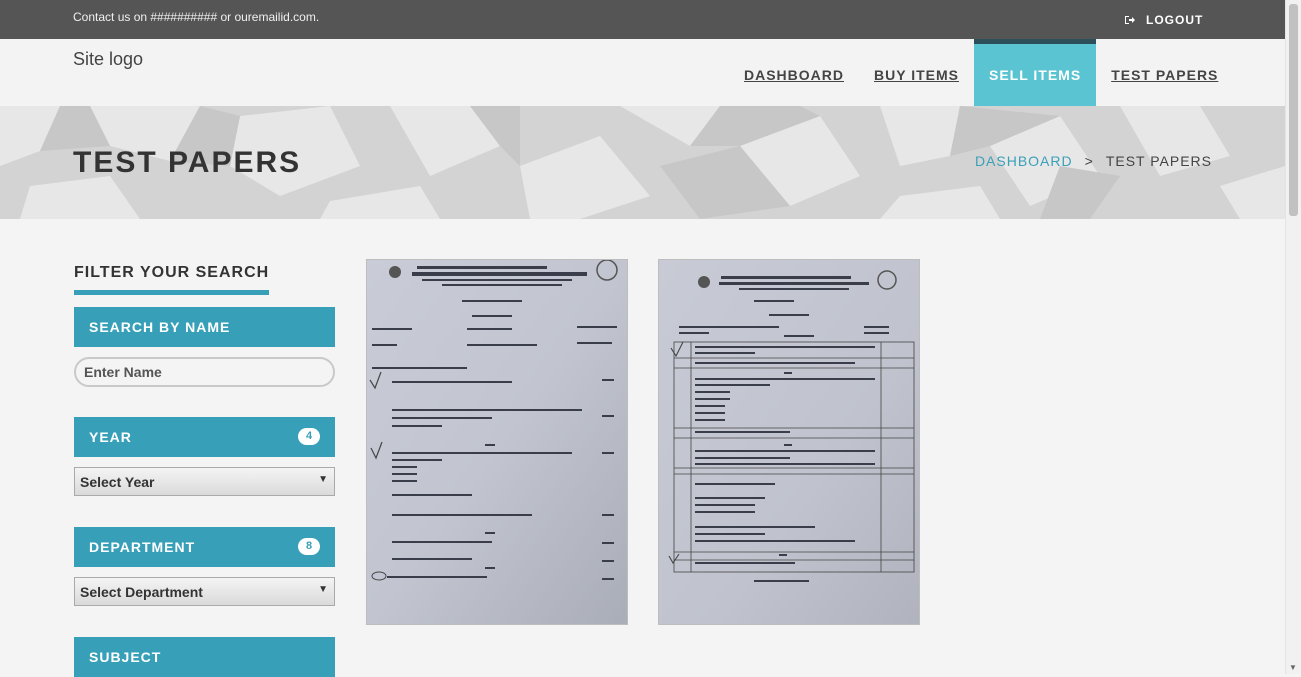 This screenshot has width=1301, height=677. Describe the element at coordinates (1293, 667) in the screenshot. I see `scroll-down-arrow-icon: ▼` at that location.